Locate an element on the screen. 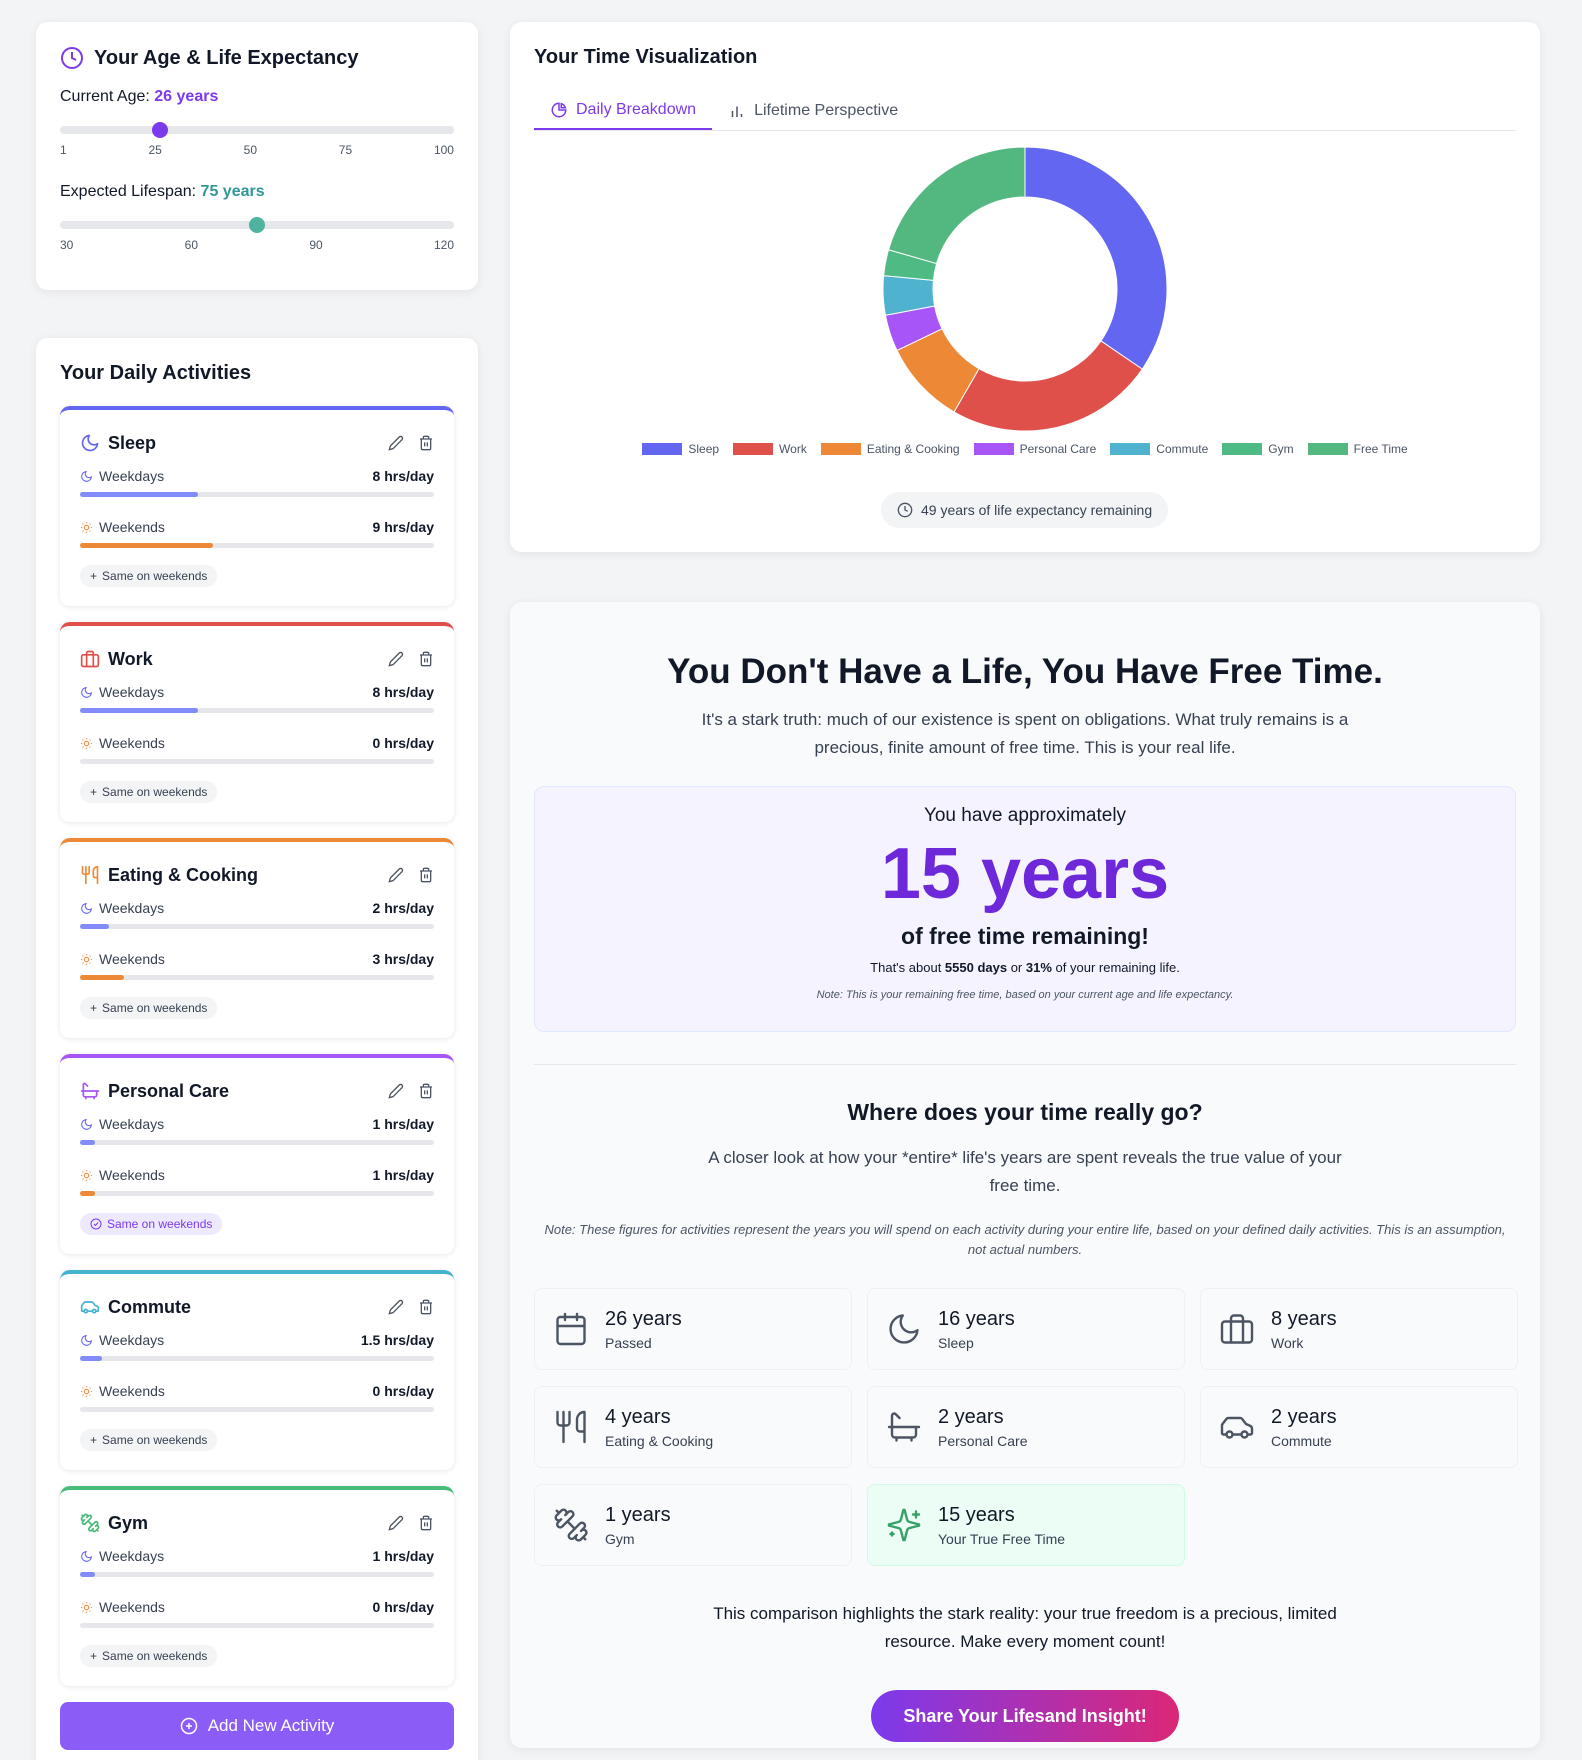  legend-item: Sleep is located at coordinates (680, 449).